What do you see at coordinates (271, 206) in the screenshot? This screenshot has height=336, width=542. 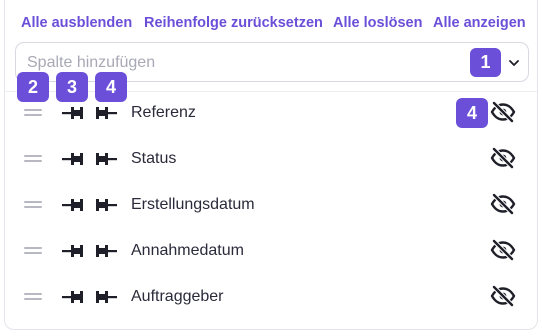 I see `column-row: Erstellungsdatum` at bounding box center [271, 206].